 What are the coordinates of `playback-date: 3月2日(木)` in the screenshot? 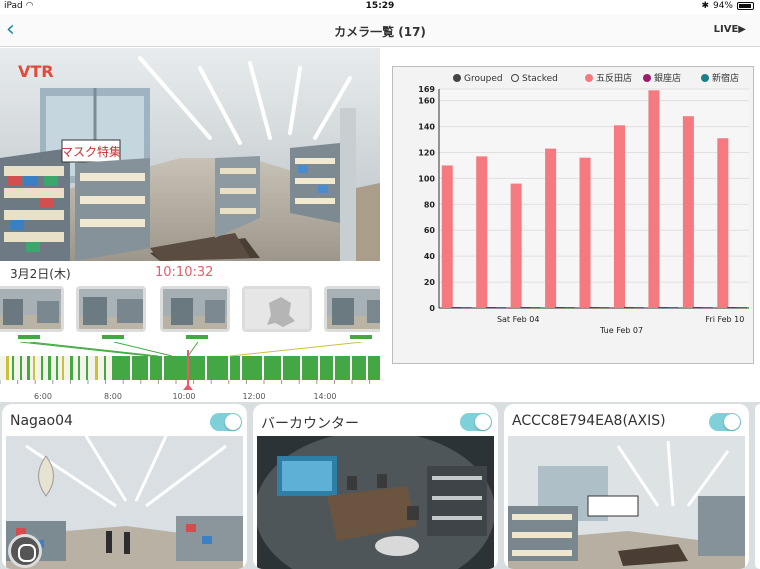 It's located at (40, 273).